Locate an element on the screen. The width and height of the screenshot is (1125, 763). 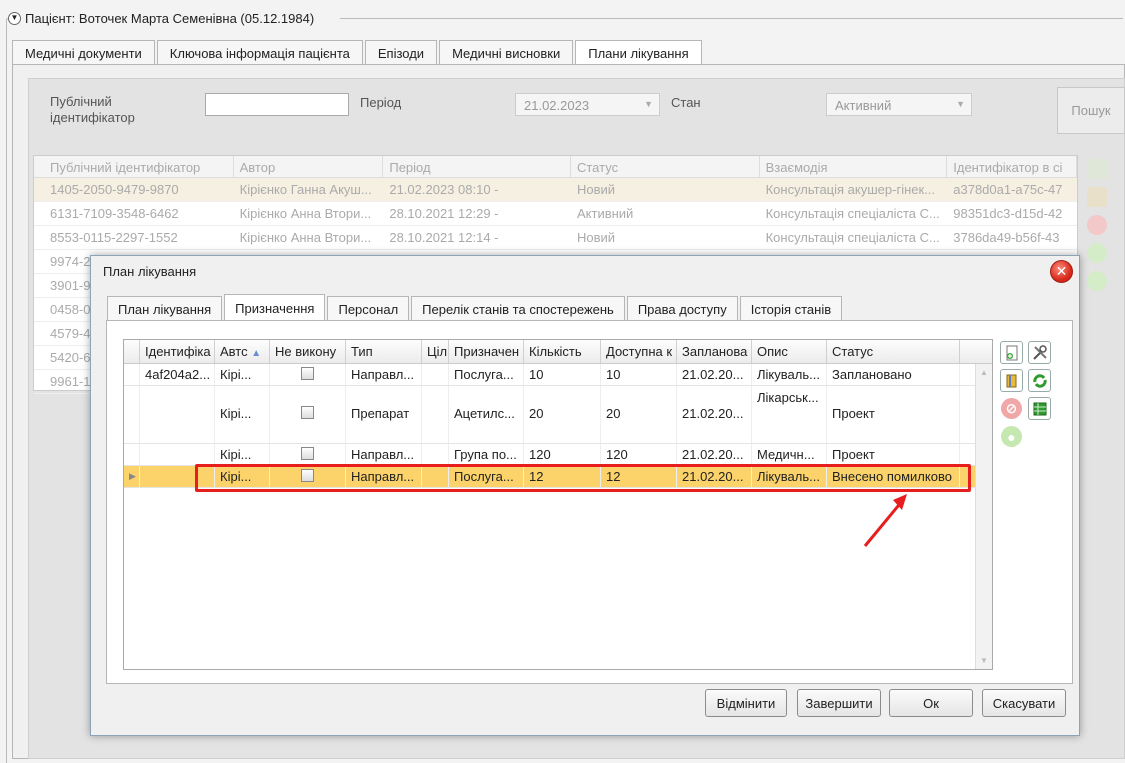
spreadsheet-icon is located at coordinates (1039, 408).